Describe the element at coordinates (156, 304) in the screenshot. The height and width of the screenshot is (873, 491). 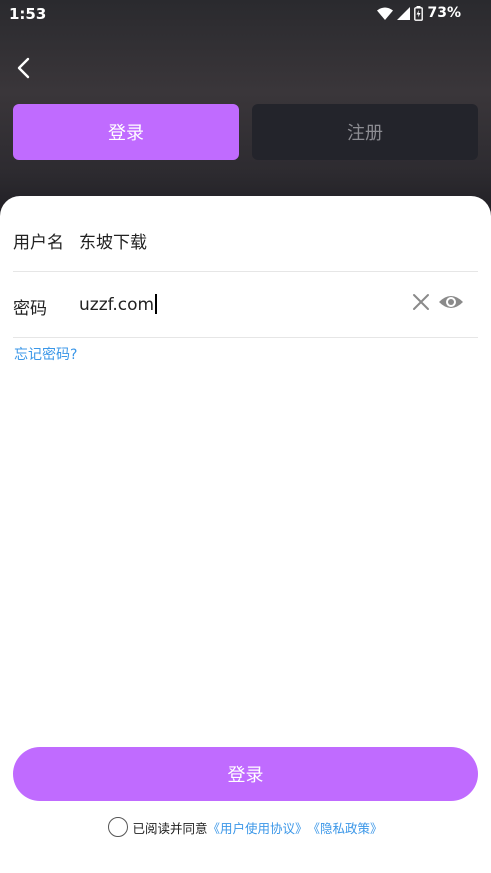
I see `text-cursor` at that location.